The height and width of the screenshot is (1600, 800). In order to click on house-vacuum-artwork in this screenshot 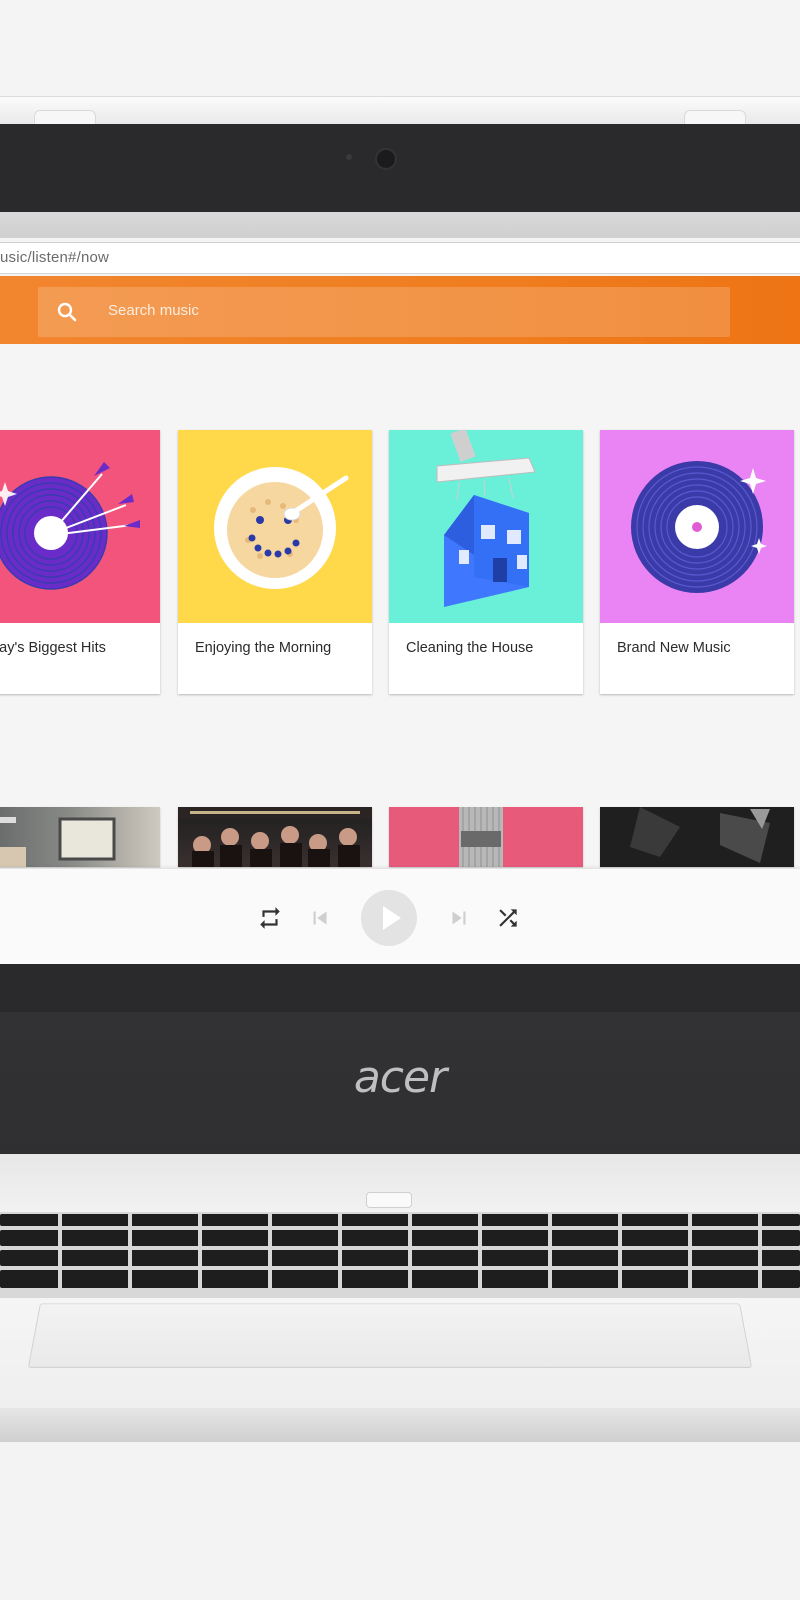, I will do `click(486, 526)`.